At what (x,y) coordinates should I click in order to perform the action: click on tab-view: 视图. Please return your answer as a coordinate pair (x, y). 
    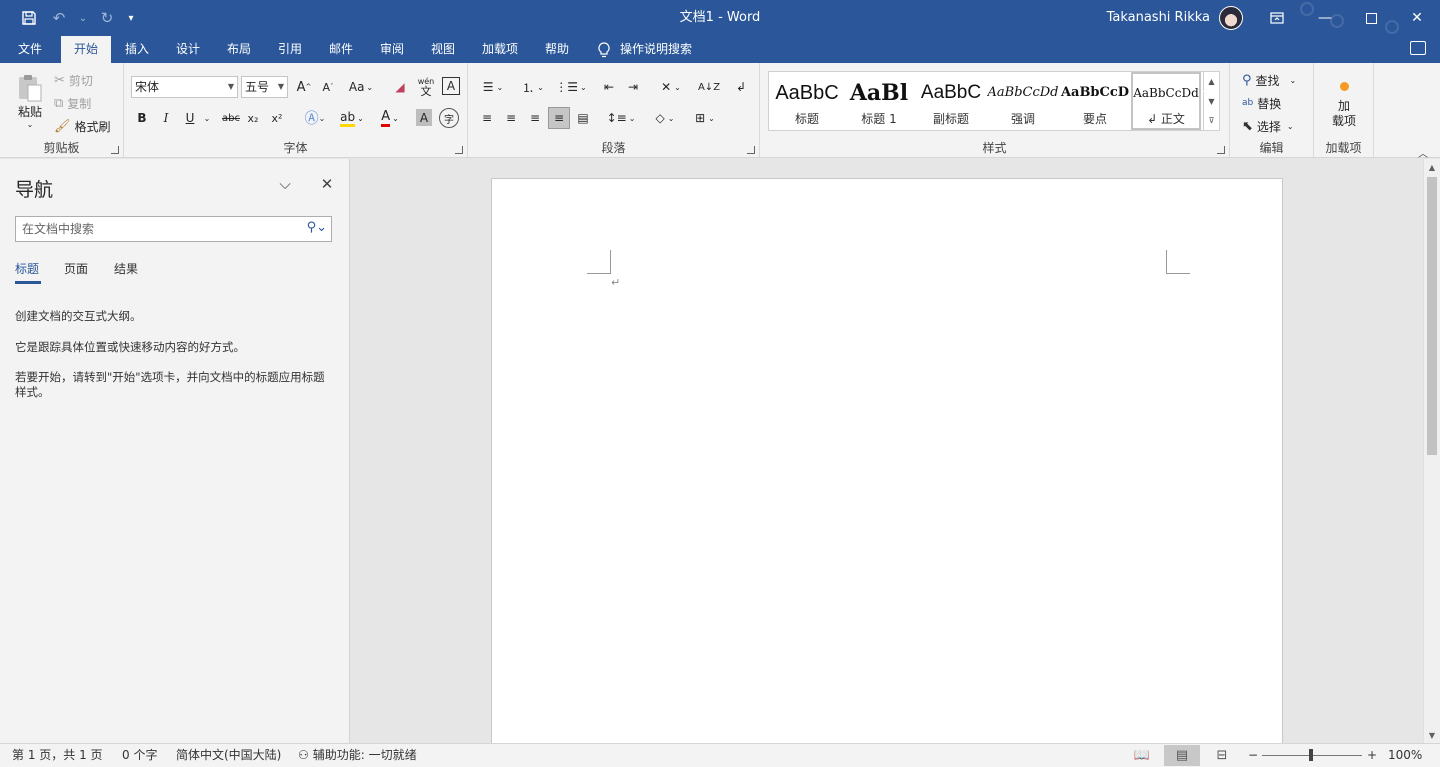
    Looking at the image, I should click on (443, 49).